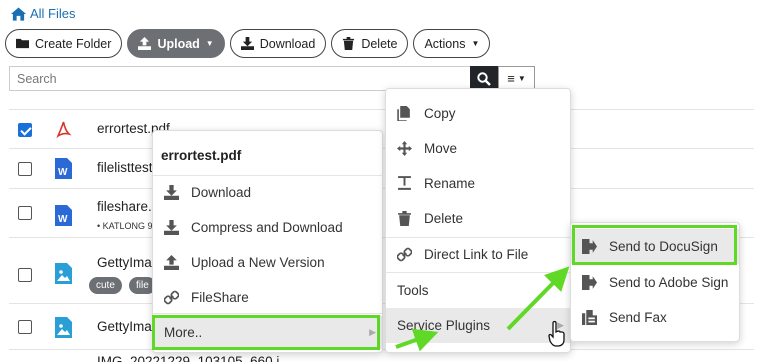  What do you see at coordinates (482, 309) in the screenshot?
I see `annotation-arrows` at bounding box center [482, 309].